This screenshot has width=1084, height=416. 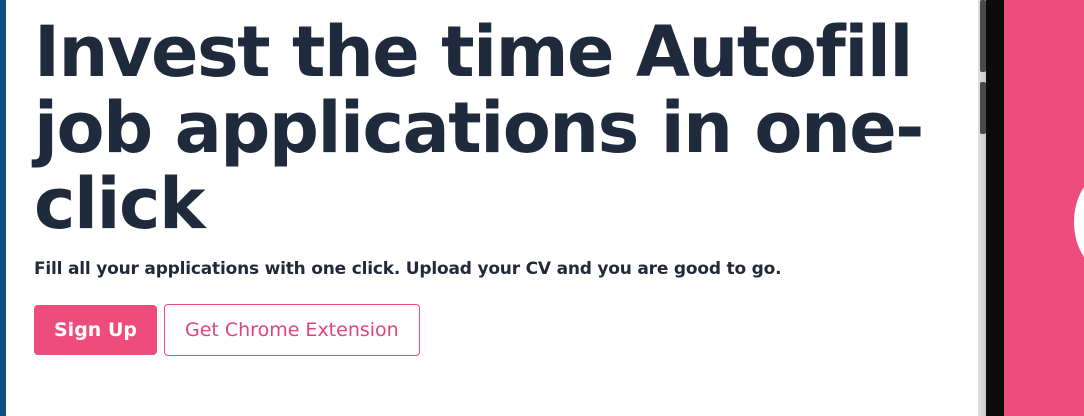 I want to click on left-edge-bar, so click(x=3, y=208).